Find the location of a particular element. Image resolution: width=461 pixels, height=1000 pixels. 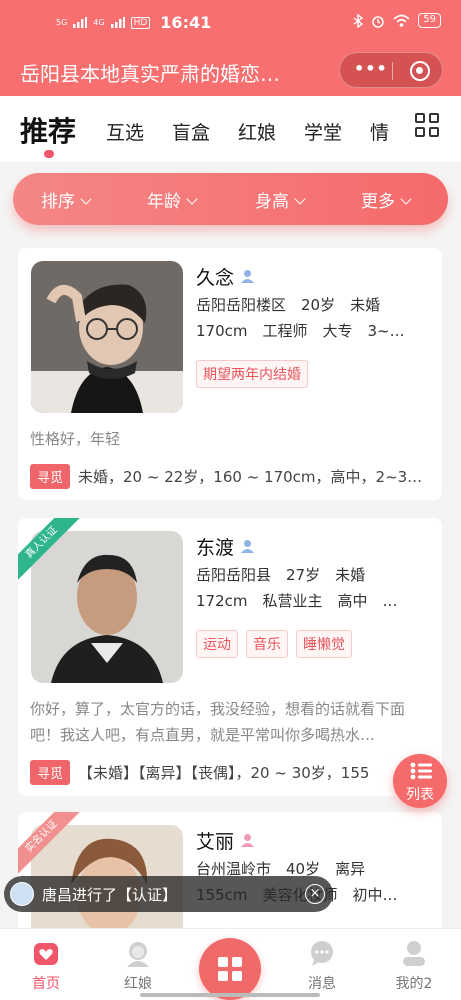

profile-name: 久念 is located at coordinates (225, 276).